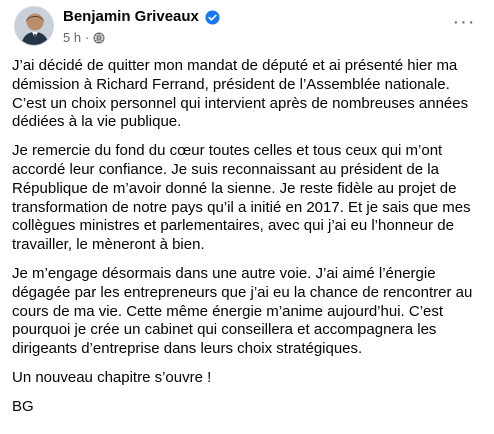 This screenshot has width=494, height=434. What do you see at coordinates (247, 29) in the screenshot?
I see `post-header: Benjamin Griveaux 5 h · ···` at bounding box center [247, 29].